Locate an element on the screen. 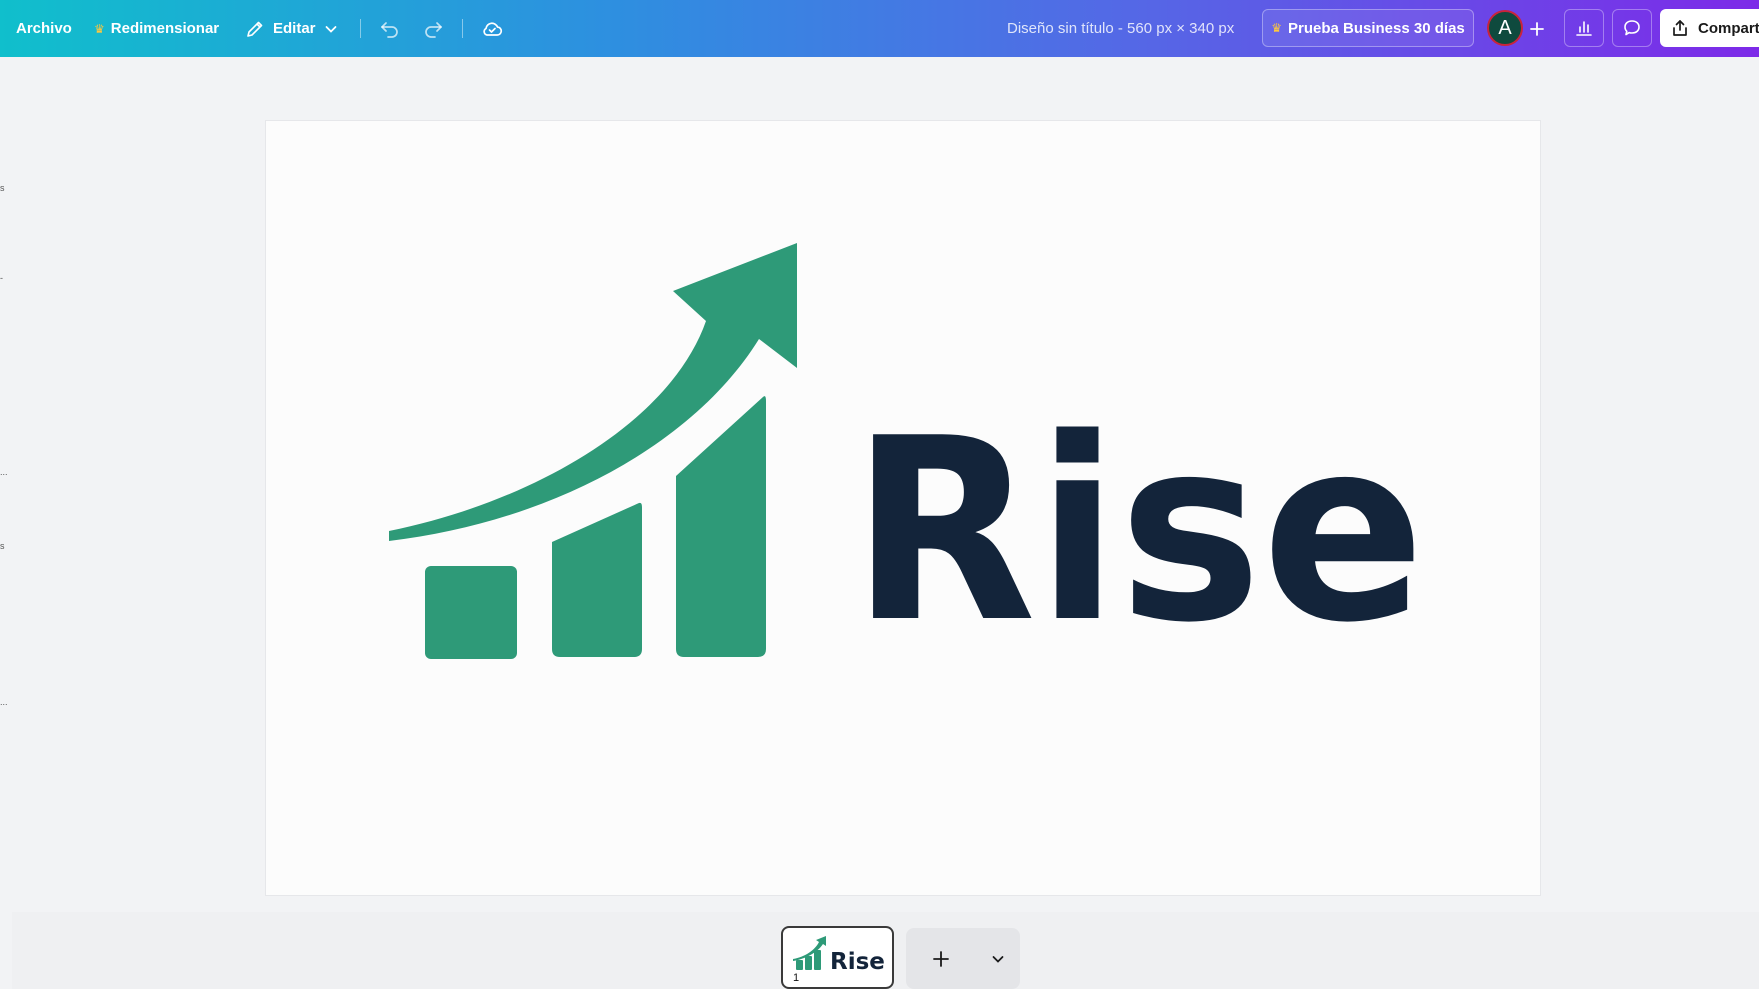 The image size is (1759, 989). redo-icon is located at coordinates (433, 29).